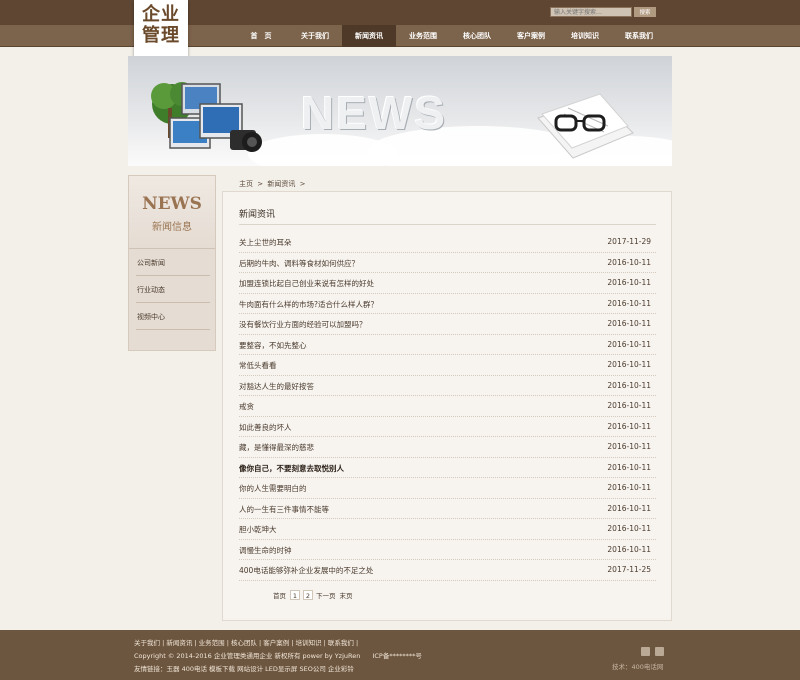 Image resolution: width=800 pixels, height=680 pixels. I want to click on search-input, so click(591, 12).